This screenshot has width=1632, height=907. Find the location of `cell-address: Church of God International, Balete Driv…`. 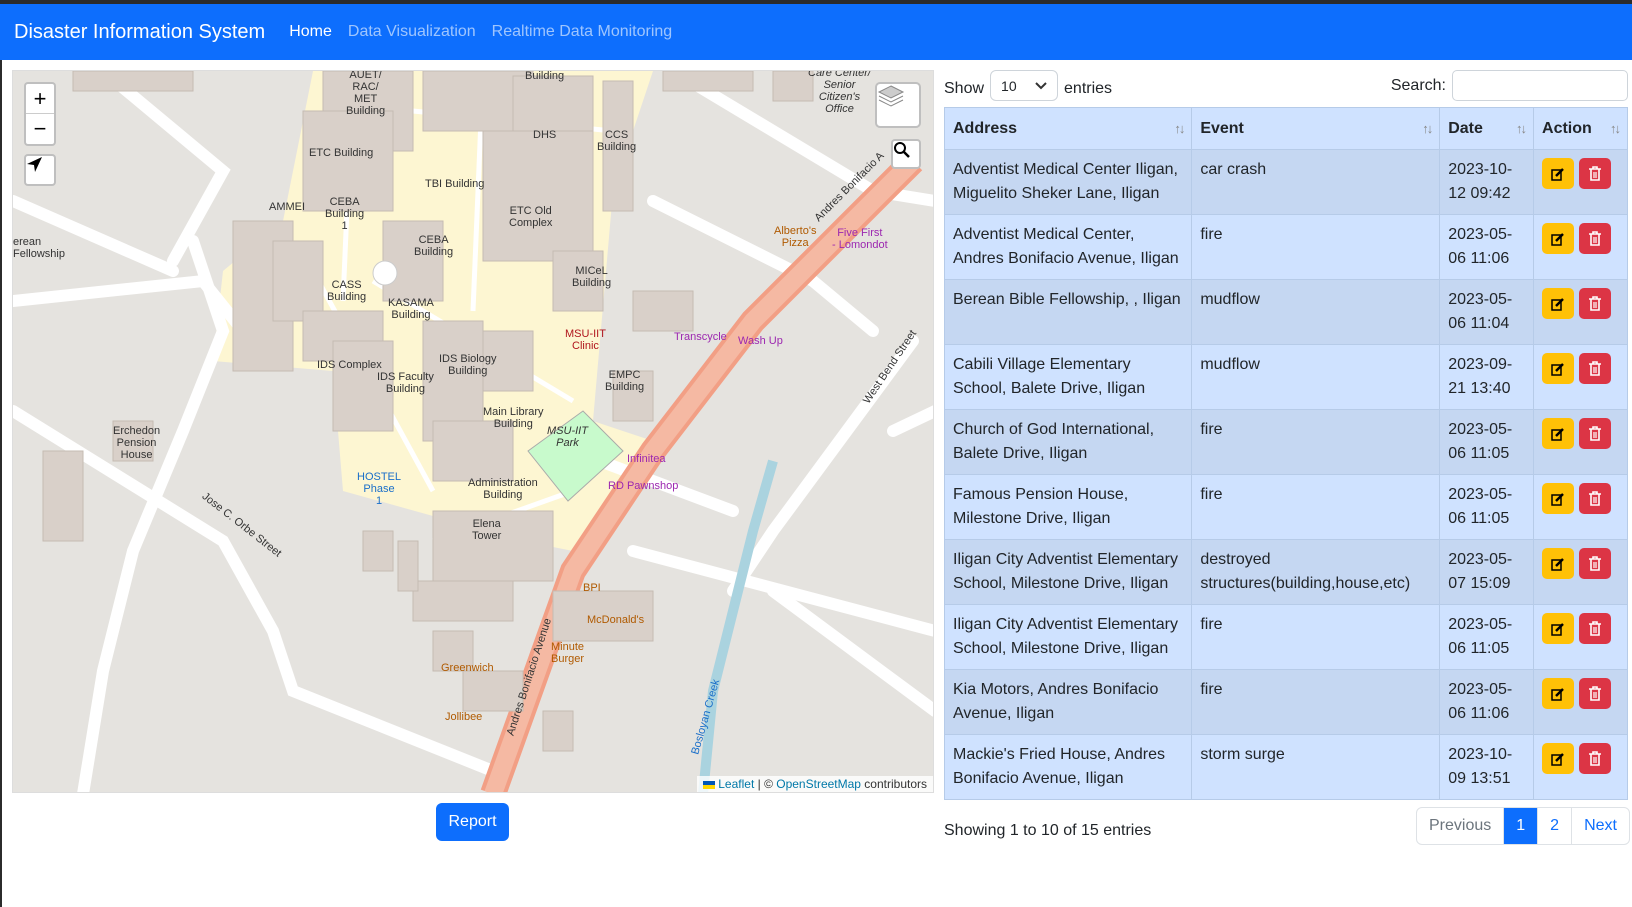

cell-address: Church of God International, Balete Driv… is located at coordinates (1068, 442).